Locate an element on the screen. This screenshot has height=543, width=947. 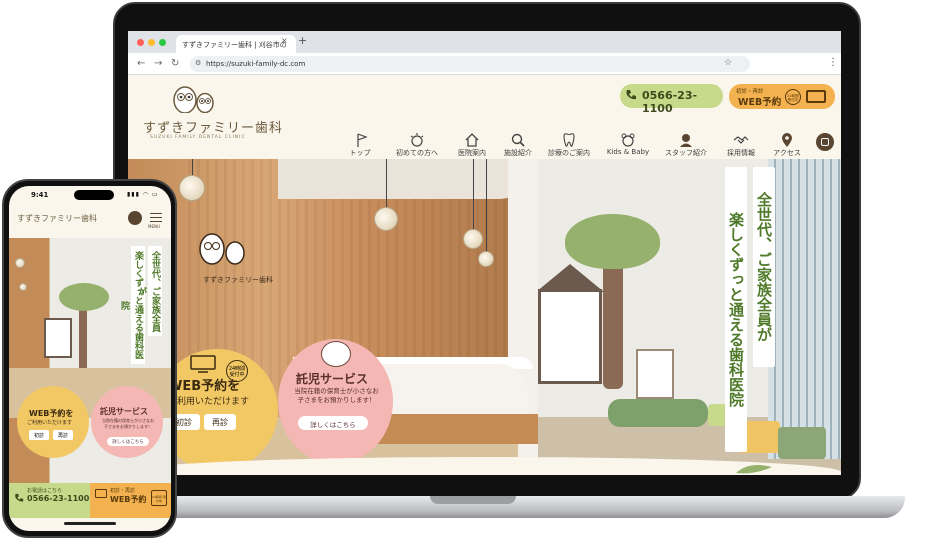
phone-childcare-sub: 当院在籍の保育士が小さなお子さまをお預かりします！ is located at coordinates (128, 423).